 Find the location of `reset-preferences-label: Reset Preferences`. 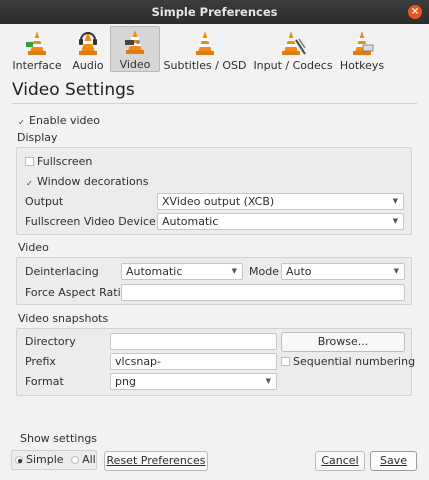

reset-preferences-label: Reset Preferences is located at coordinates (156, 460).